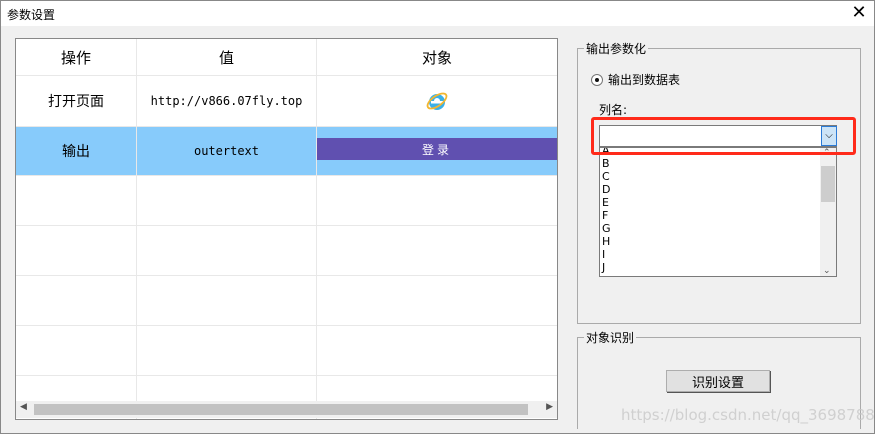  What do you see at coordinates (610, 338) in the screenshot?
I see `group-title: 对象识别` at bounding box center [610, 338].